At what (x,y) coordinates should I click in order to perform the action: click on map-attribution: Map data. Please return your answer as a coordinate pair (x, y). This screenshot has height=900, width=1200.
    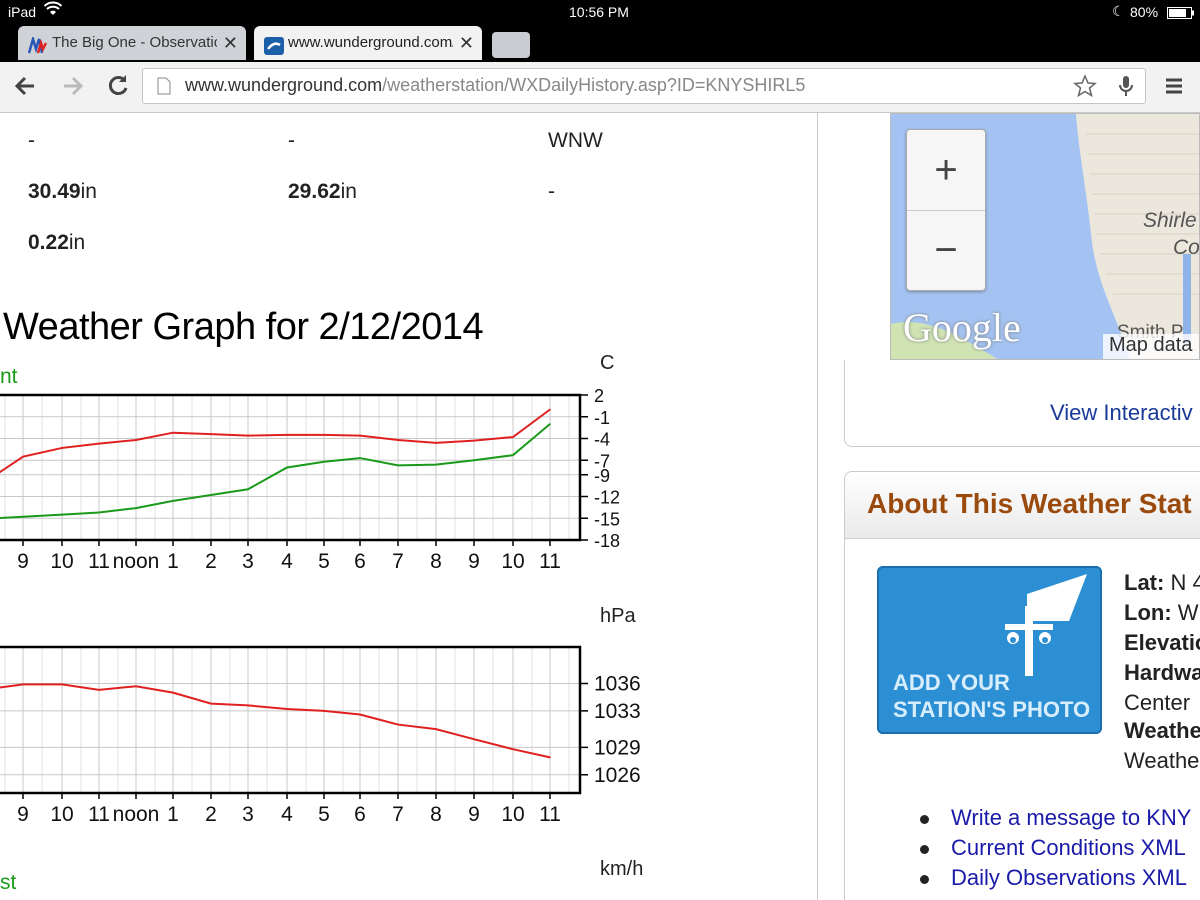
    Looking at the image, I should click on (1151, 346).